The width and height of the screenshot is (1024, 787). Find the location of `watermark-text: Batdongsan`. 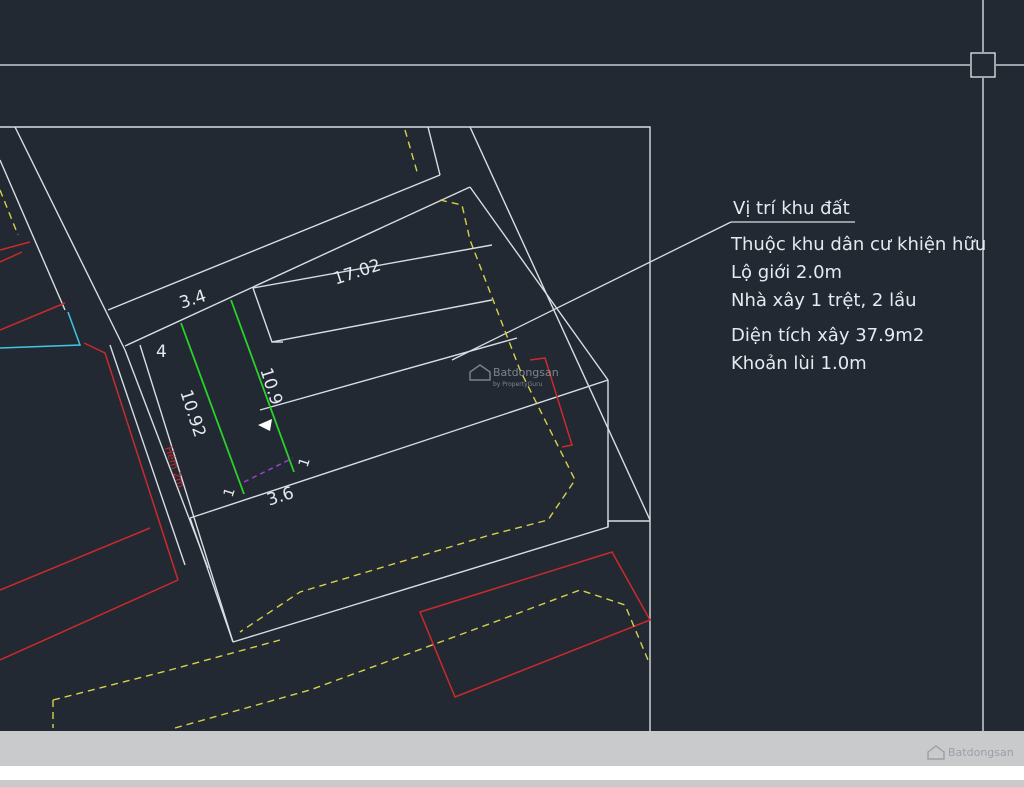

watermark-text: Batdongsan is located at coordinates (526, 372).